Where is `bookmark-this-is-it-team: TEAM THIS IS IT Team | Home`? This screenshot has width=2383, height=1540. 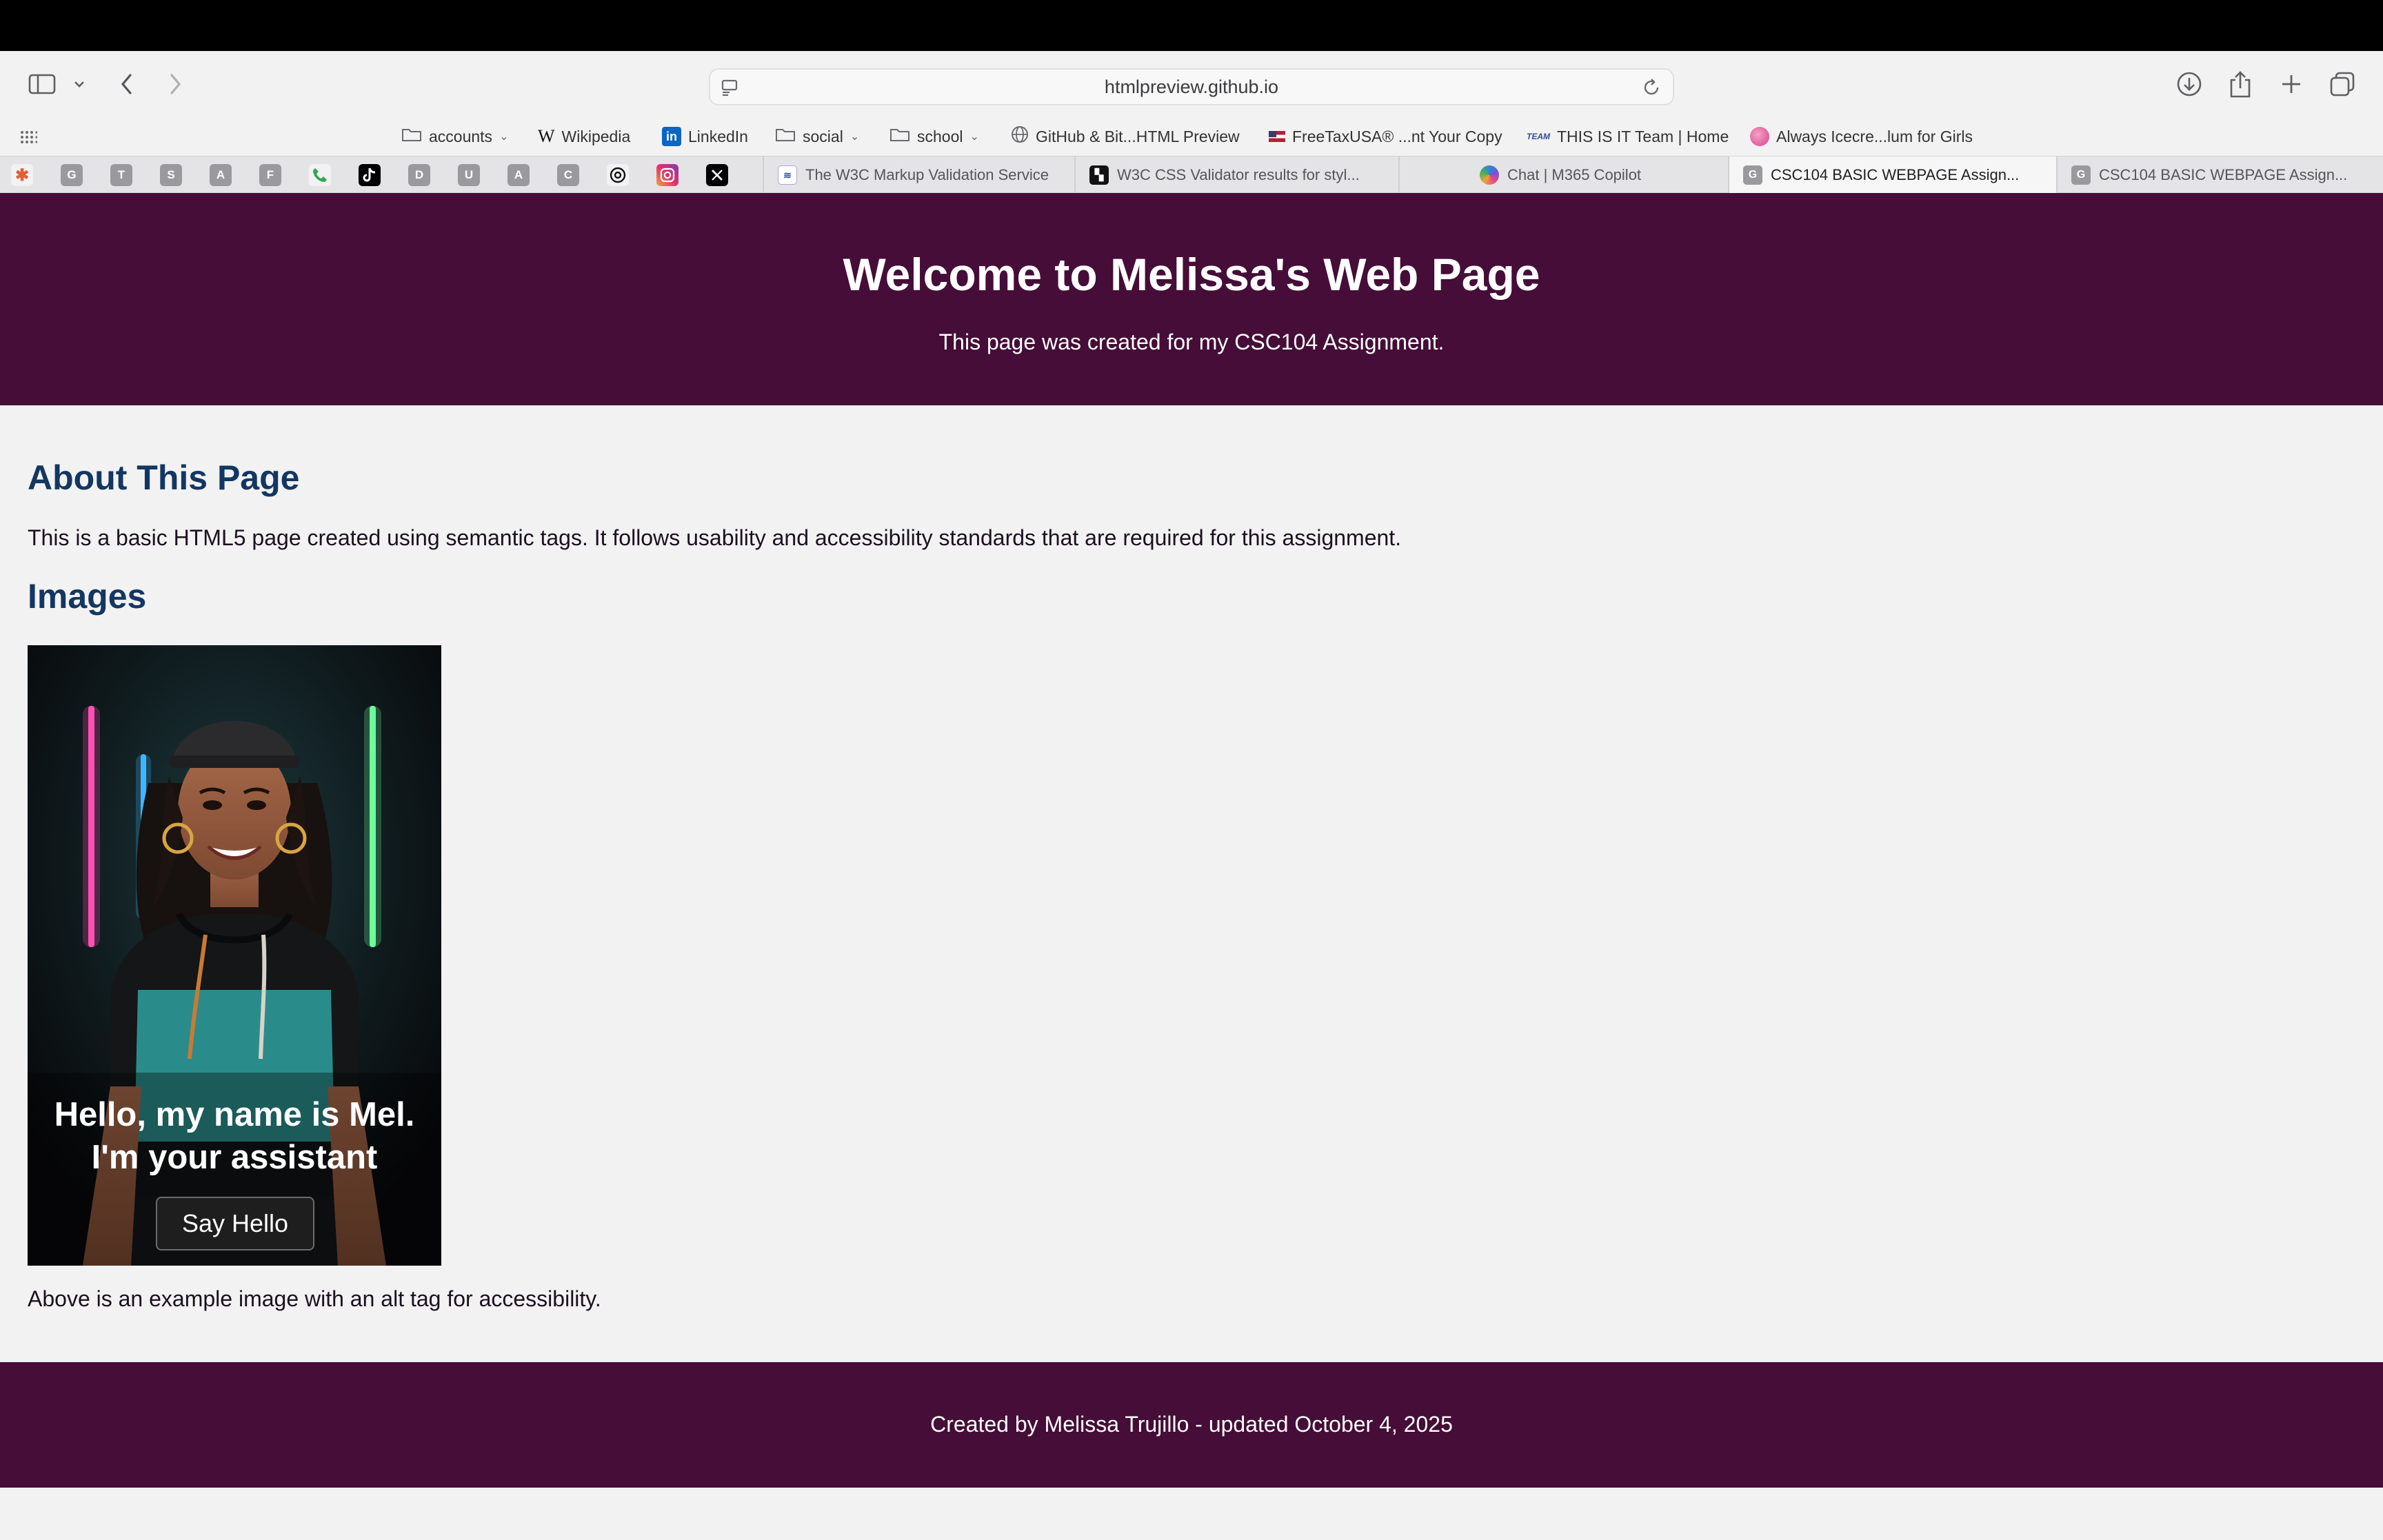
bookmark-this-is-it-team: TEAM THIS IS IT Team | Home is located at coordinates (1628, 137).